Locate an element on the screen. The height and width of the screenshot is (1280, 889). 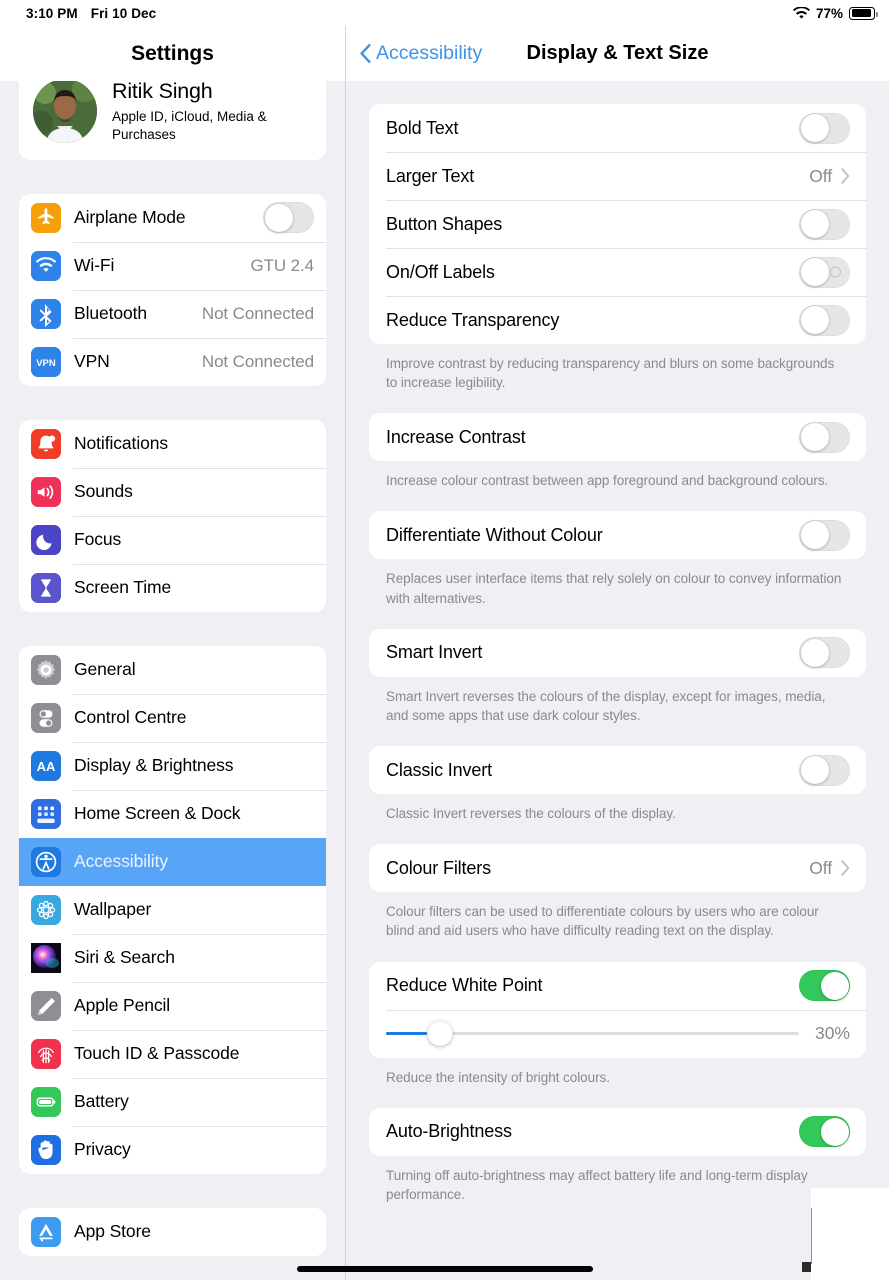
sidebar-item-label: Sounds is located at coordinates (103, 491).